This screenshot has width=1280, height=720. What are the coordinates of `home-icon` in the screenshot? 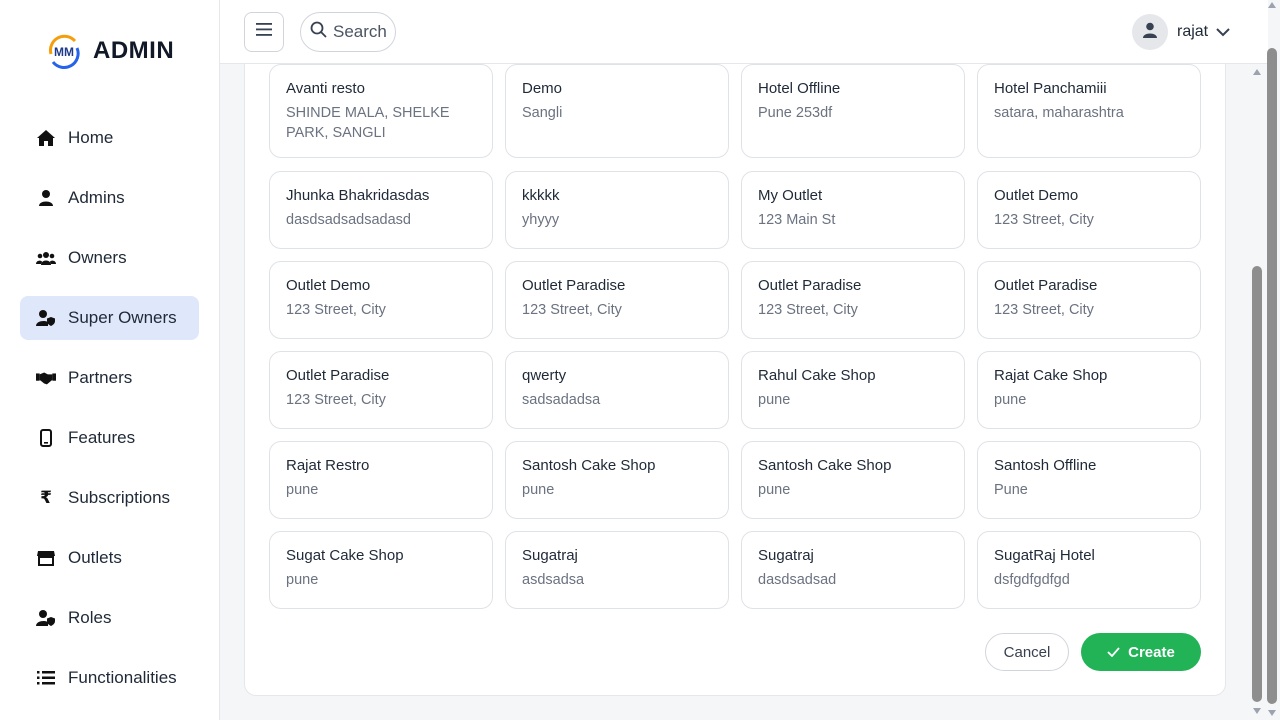 It's located at (46, 138).